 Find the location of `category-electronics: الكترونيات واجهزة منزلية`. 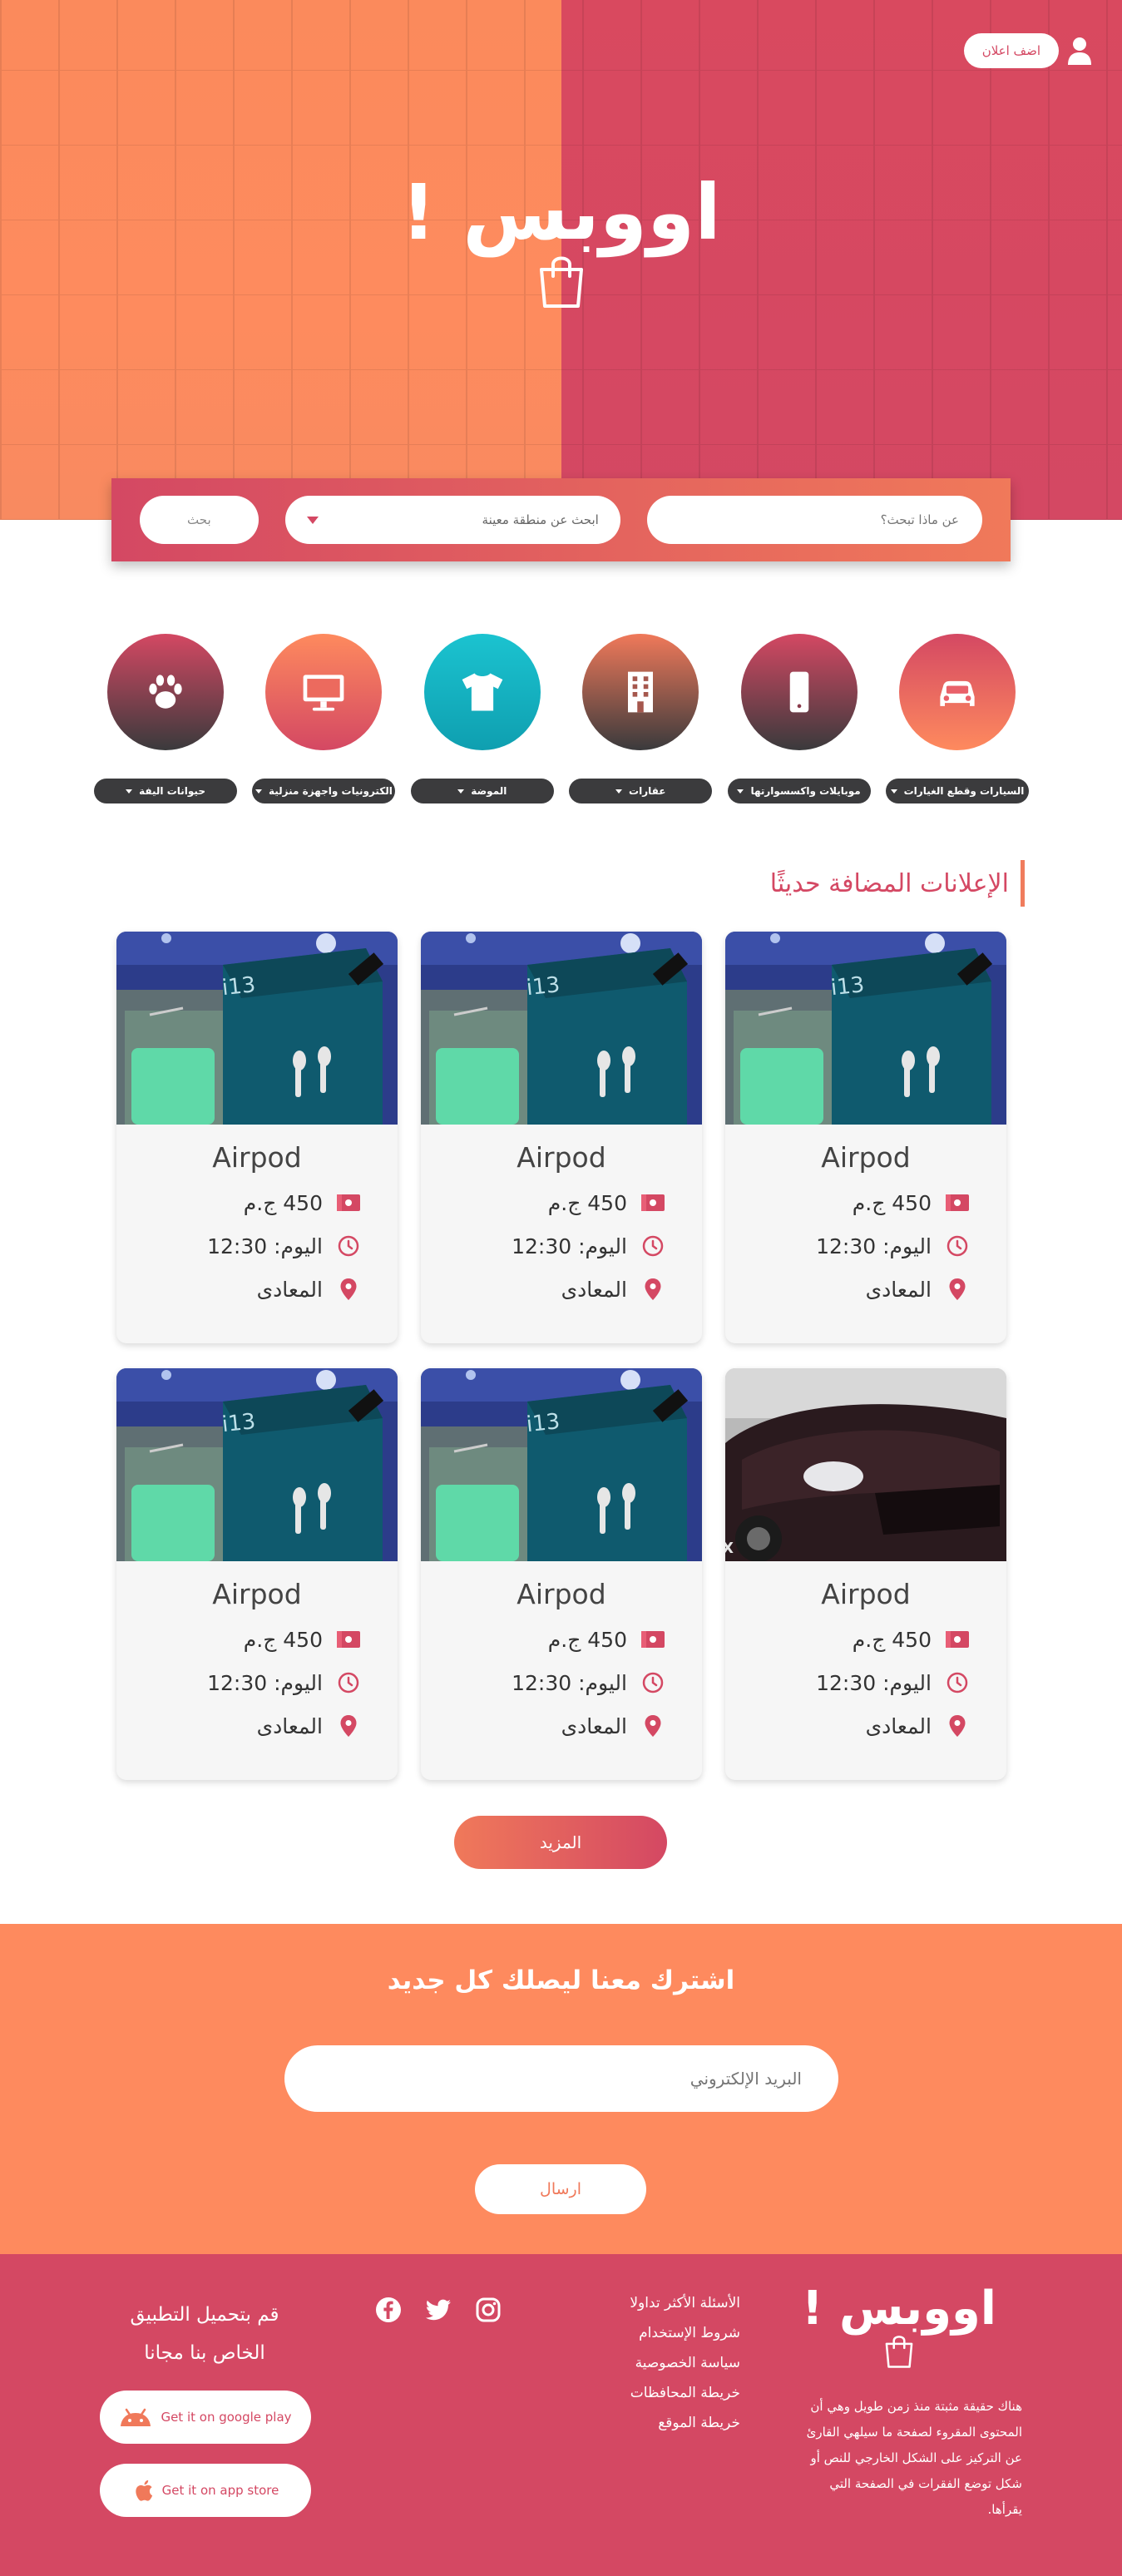

category-electronics: الكترونيات واجهزة منزلية is located at coordinates (324, 718).